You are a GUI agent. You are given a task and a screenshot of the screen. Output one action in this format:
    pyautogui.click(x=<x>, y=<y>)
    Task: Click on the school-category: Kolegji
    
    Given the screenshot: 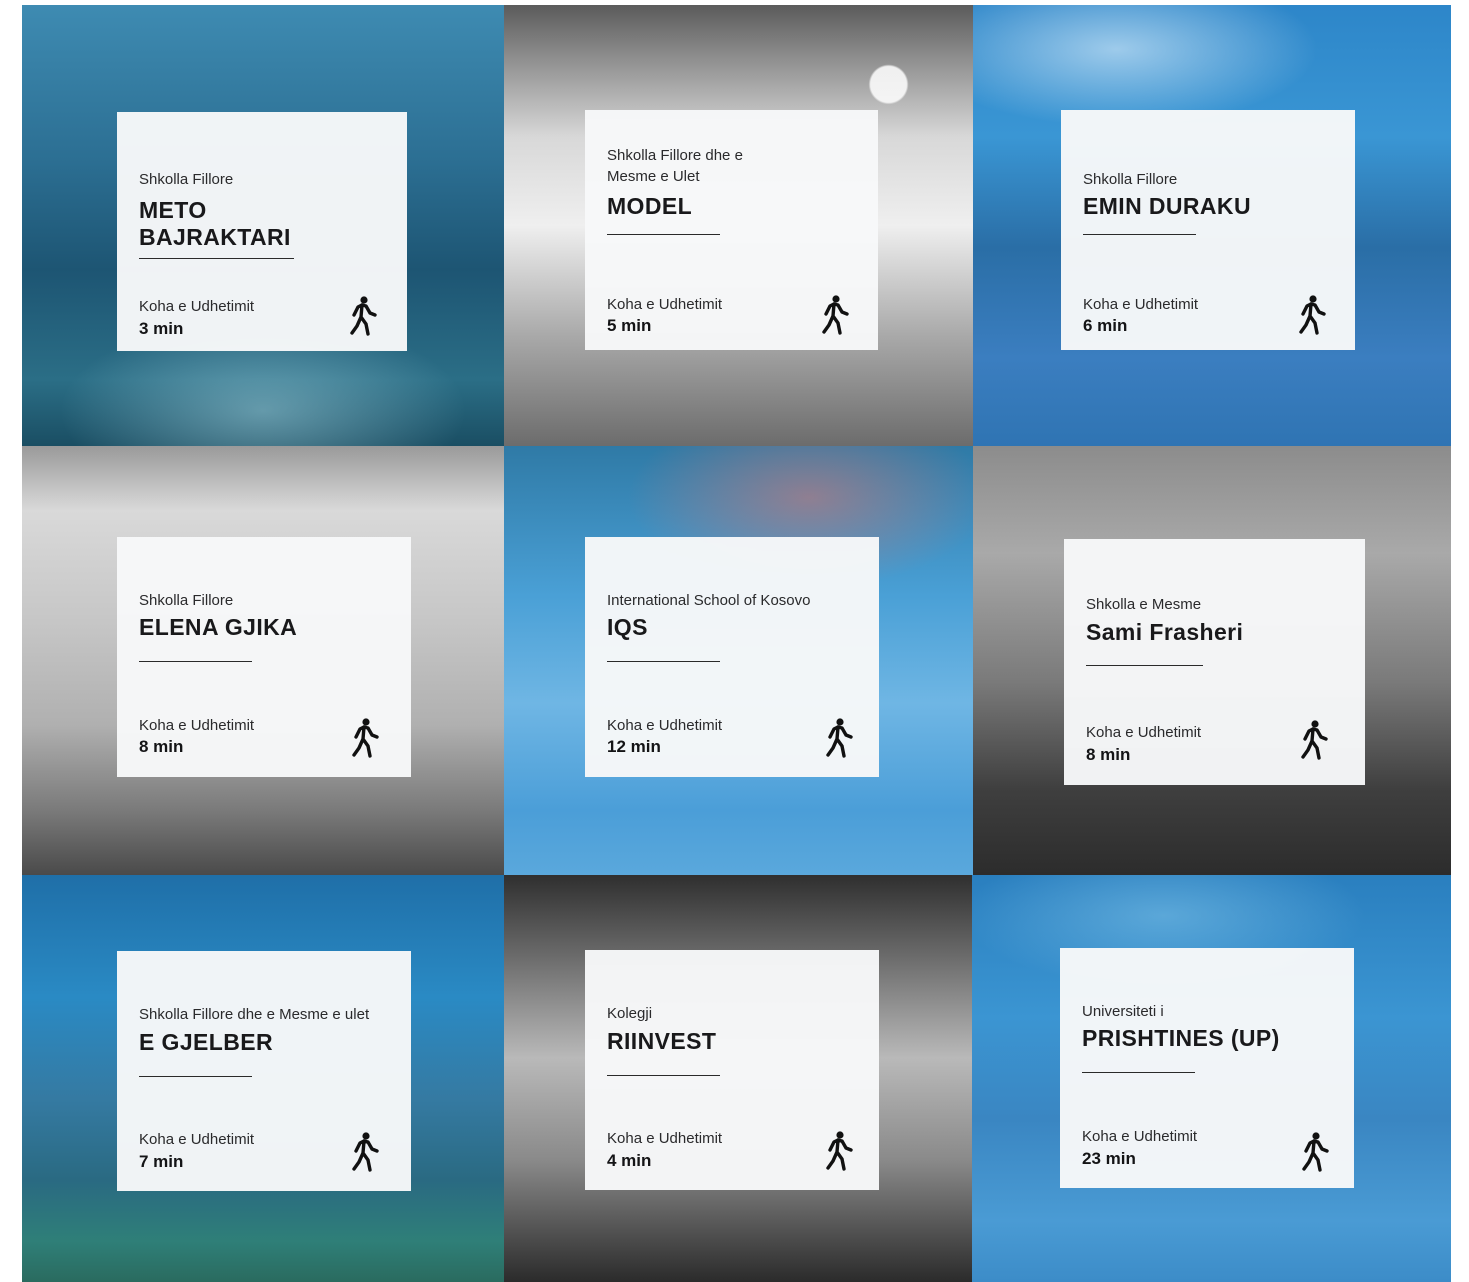 What is the action you would take?
    pyautogui.click(x=630, y=1013)
    